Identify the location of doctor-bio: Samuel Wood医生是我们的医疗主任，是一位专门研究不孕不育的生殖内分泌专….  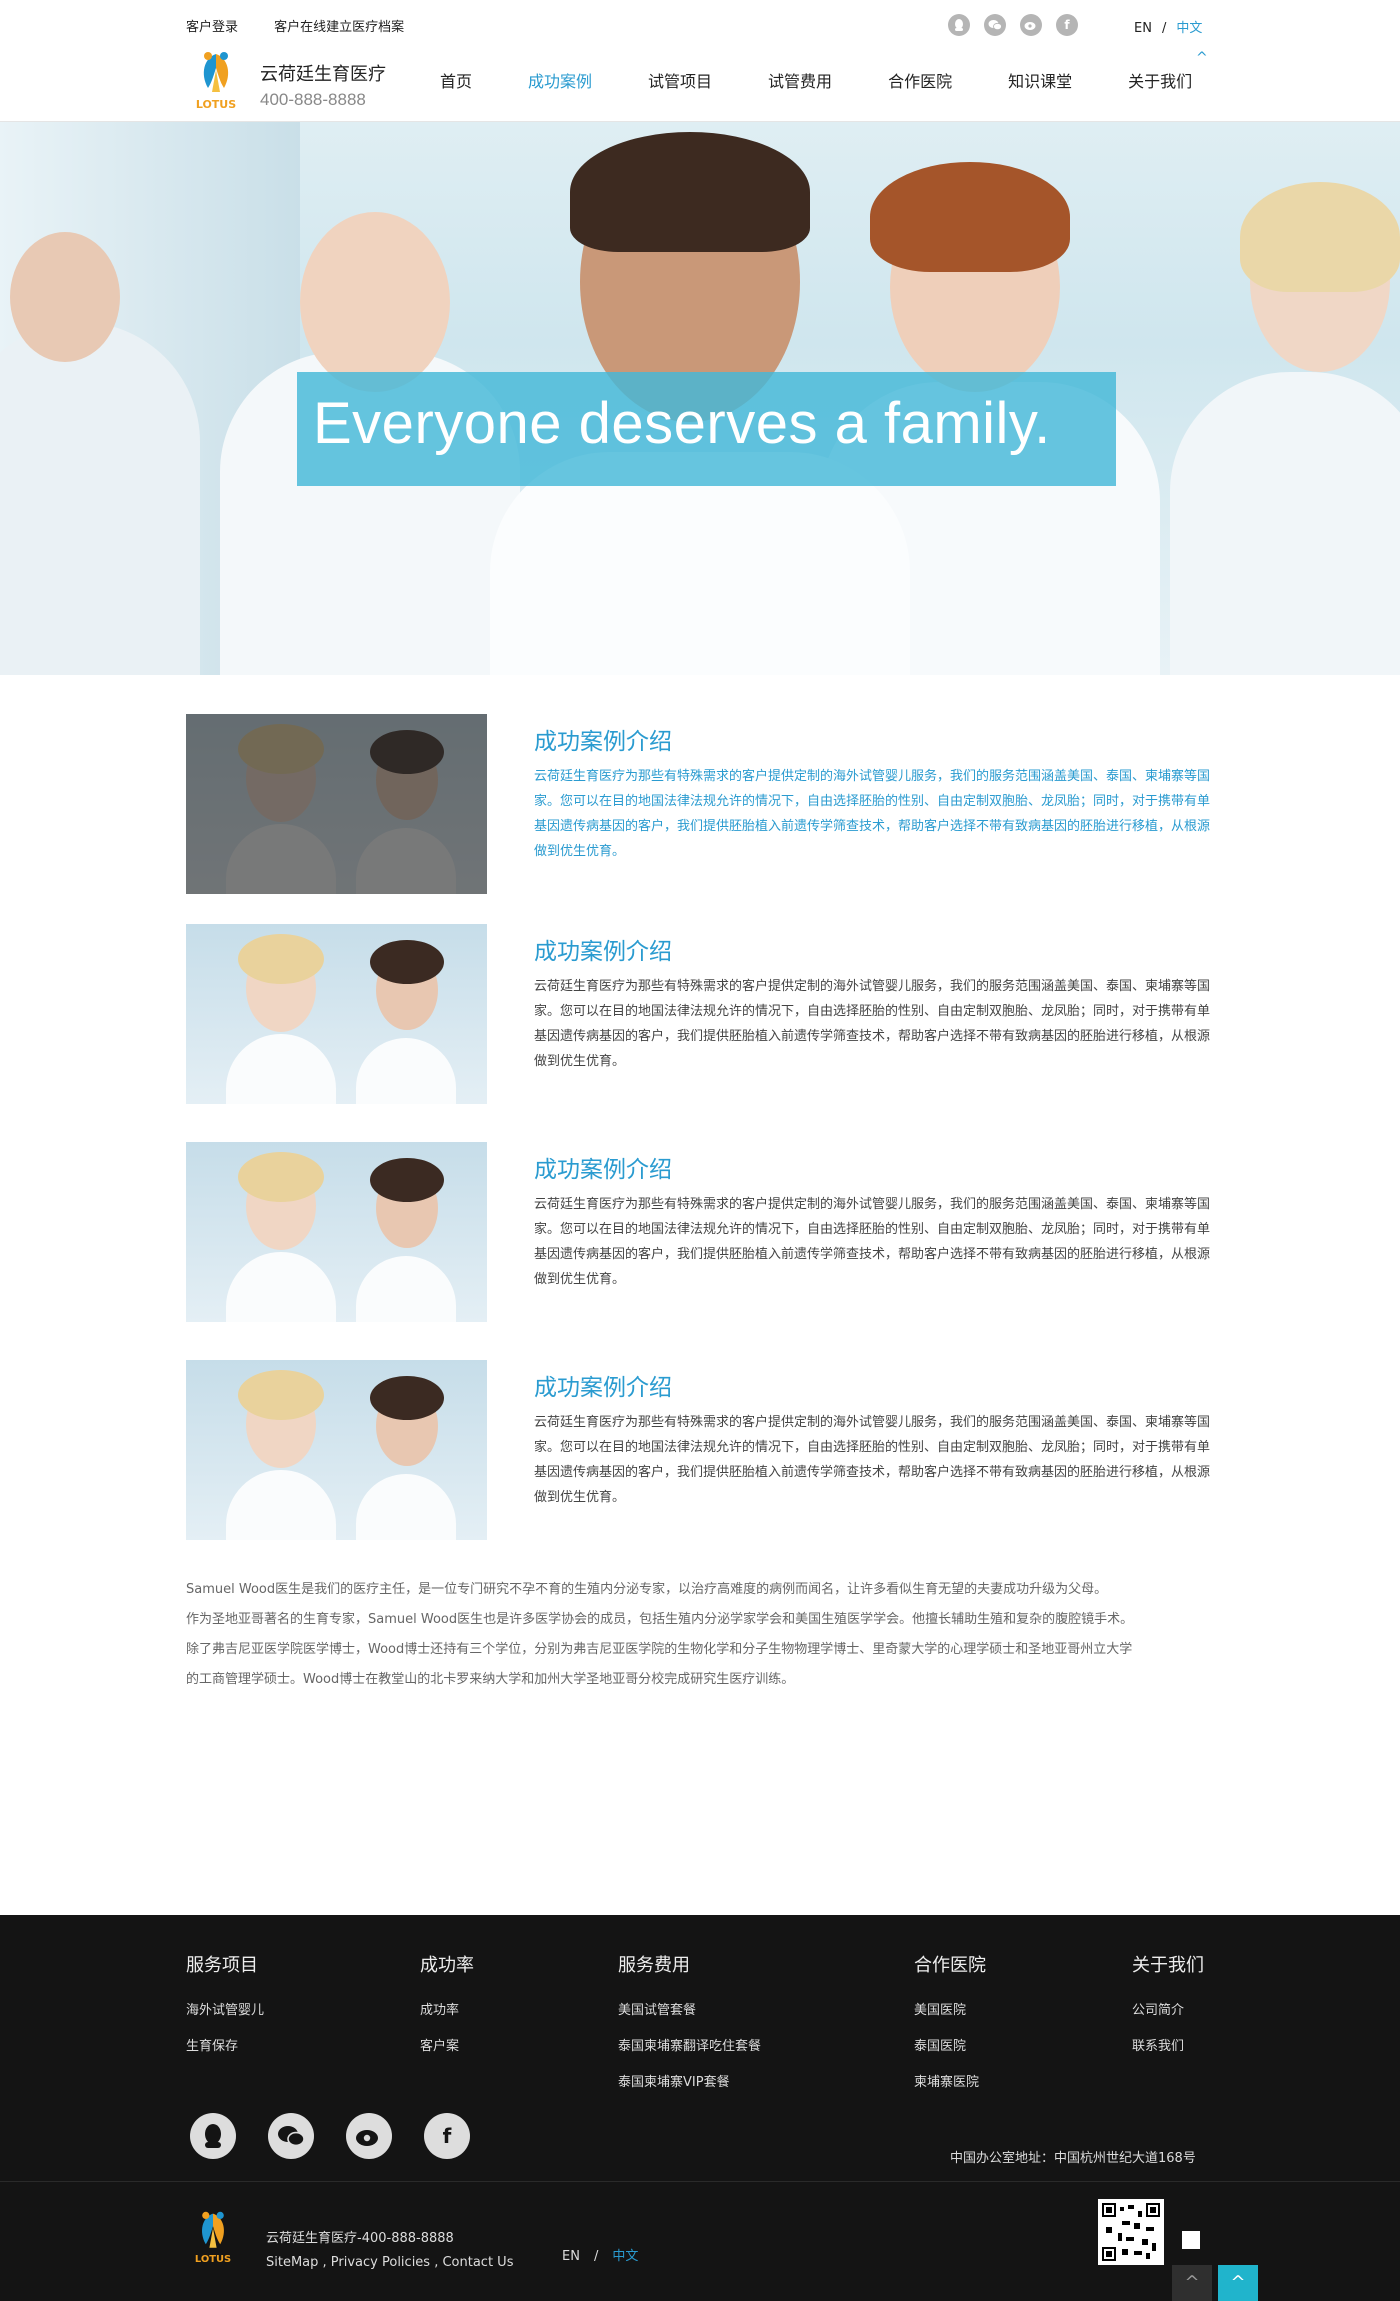
(700, 1635).